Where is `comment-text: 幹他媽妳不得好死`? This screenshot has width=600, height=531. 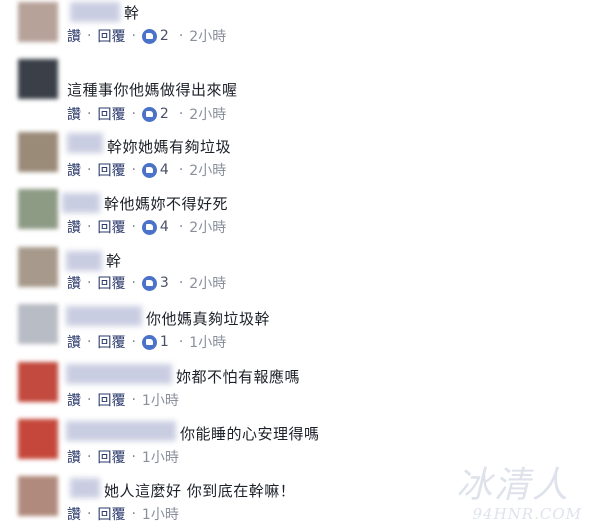
comment-text: 幹他媽妳不得好死 is located at coordinates (166, 204).